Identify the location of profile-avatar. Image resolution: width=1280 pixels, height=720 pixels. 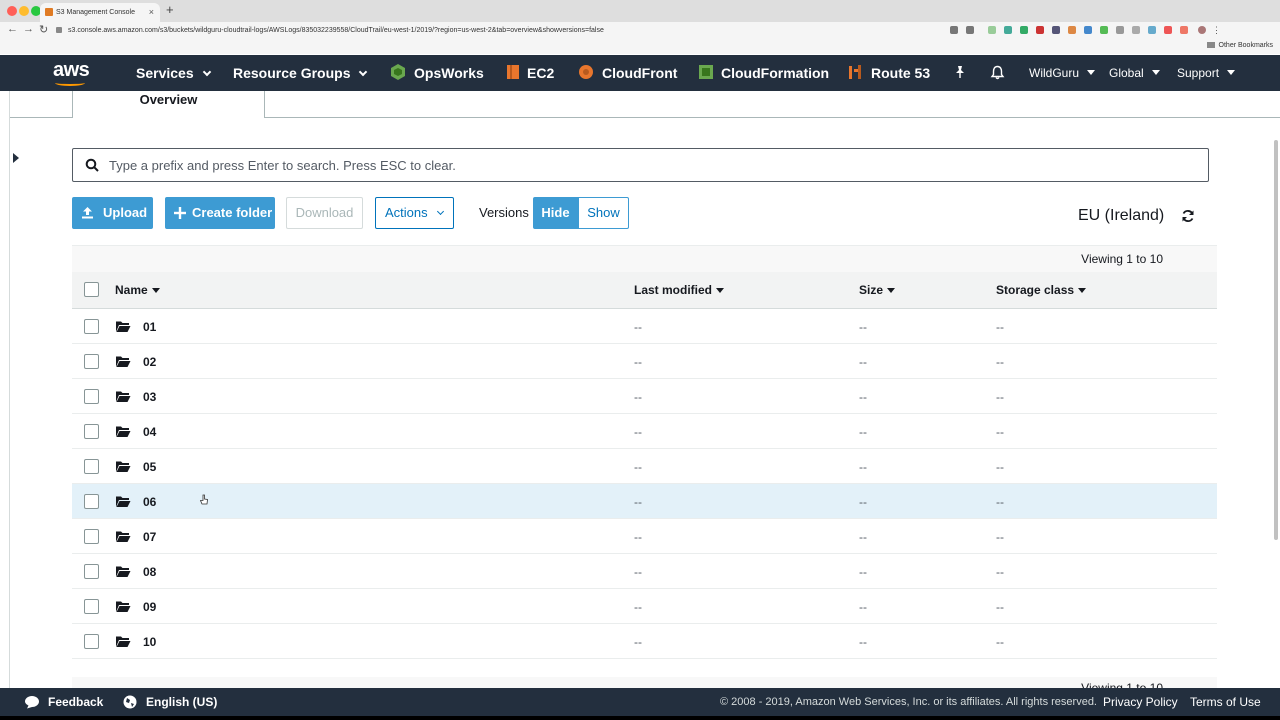
(1202, 30).